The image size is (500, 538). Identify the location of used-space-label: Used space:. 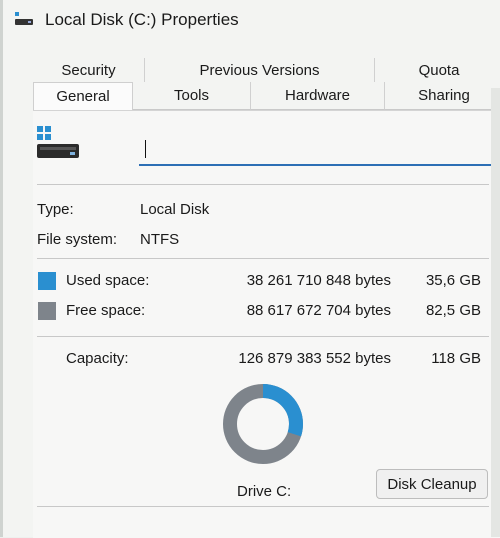
(108, 280).